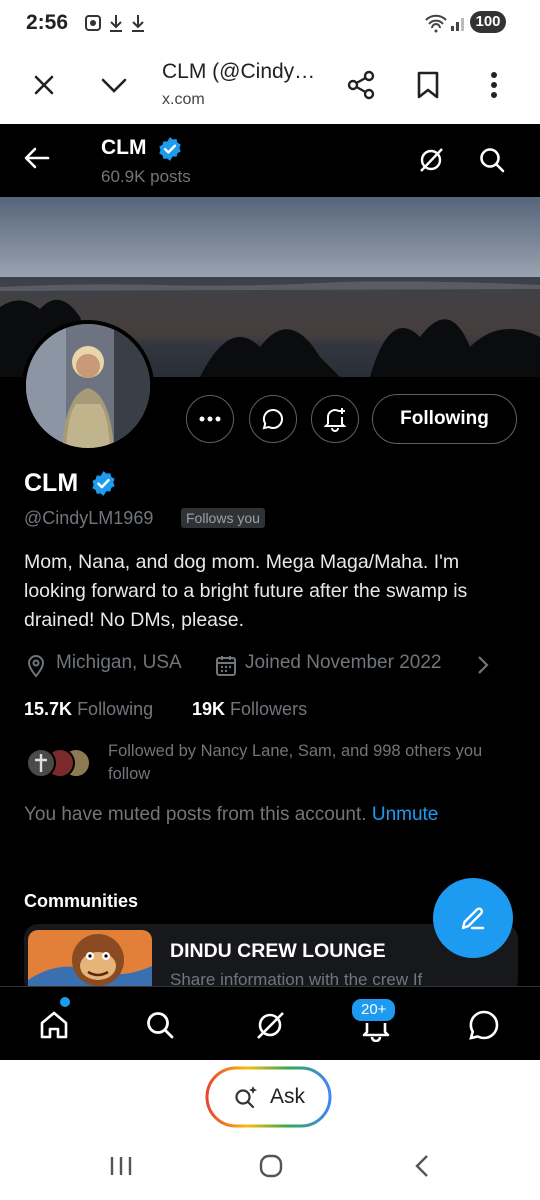 The height and width of the screenshot is (1200, 540). I want to click on compose-icon, so click(473, 918).